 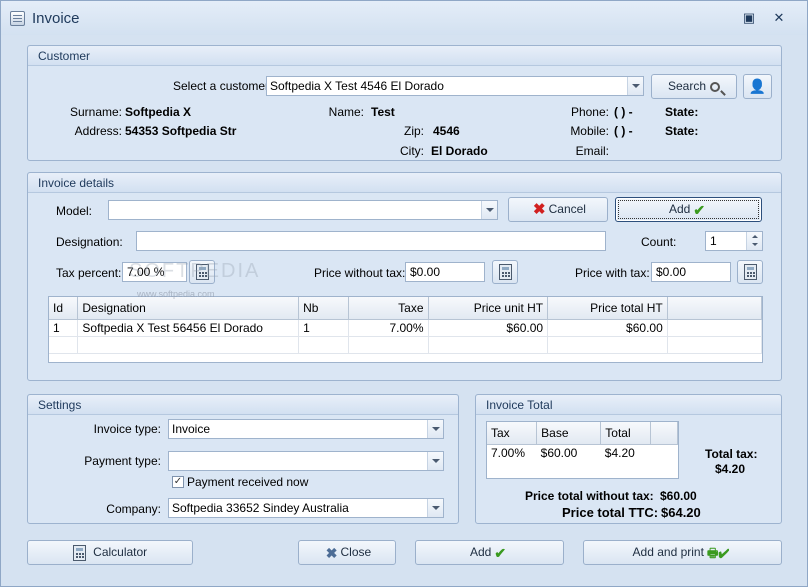 What do you see at coordinates (346, 112) in the screenshot?
I see `name-label: Name:` at bounding box center [346, 112].